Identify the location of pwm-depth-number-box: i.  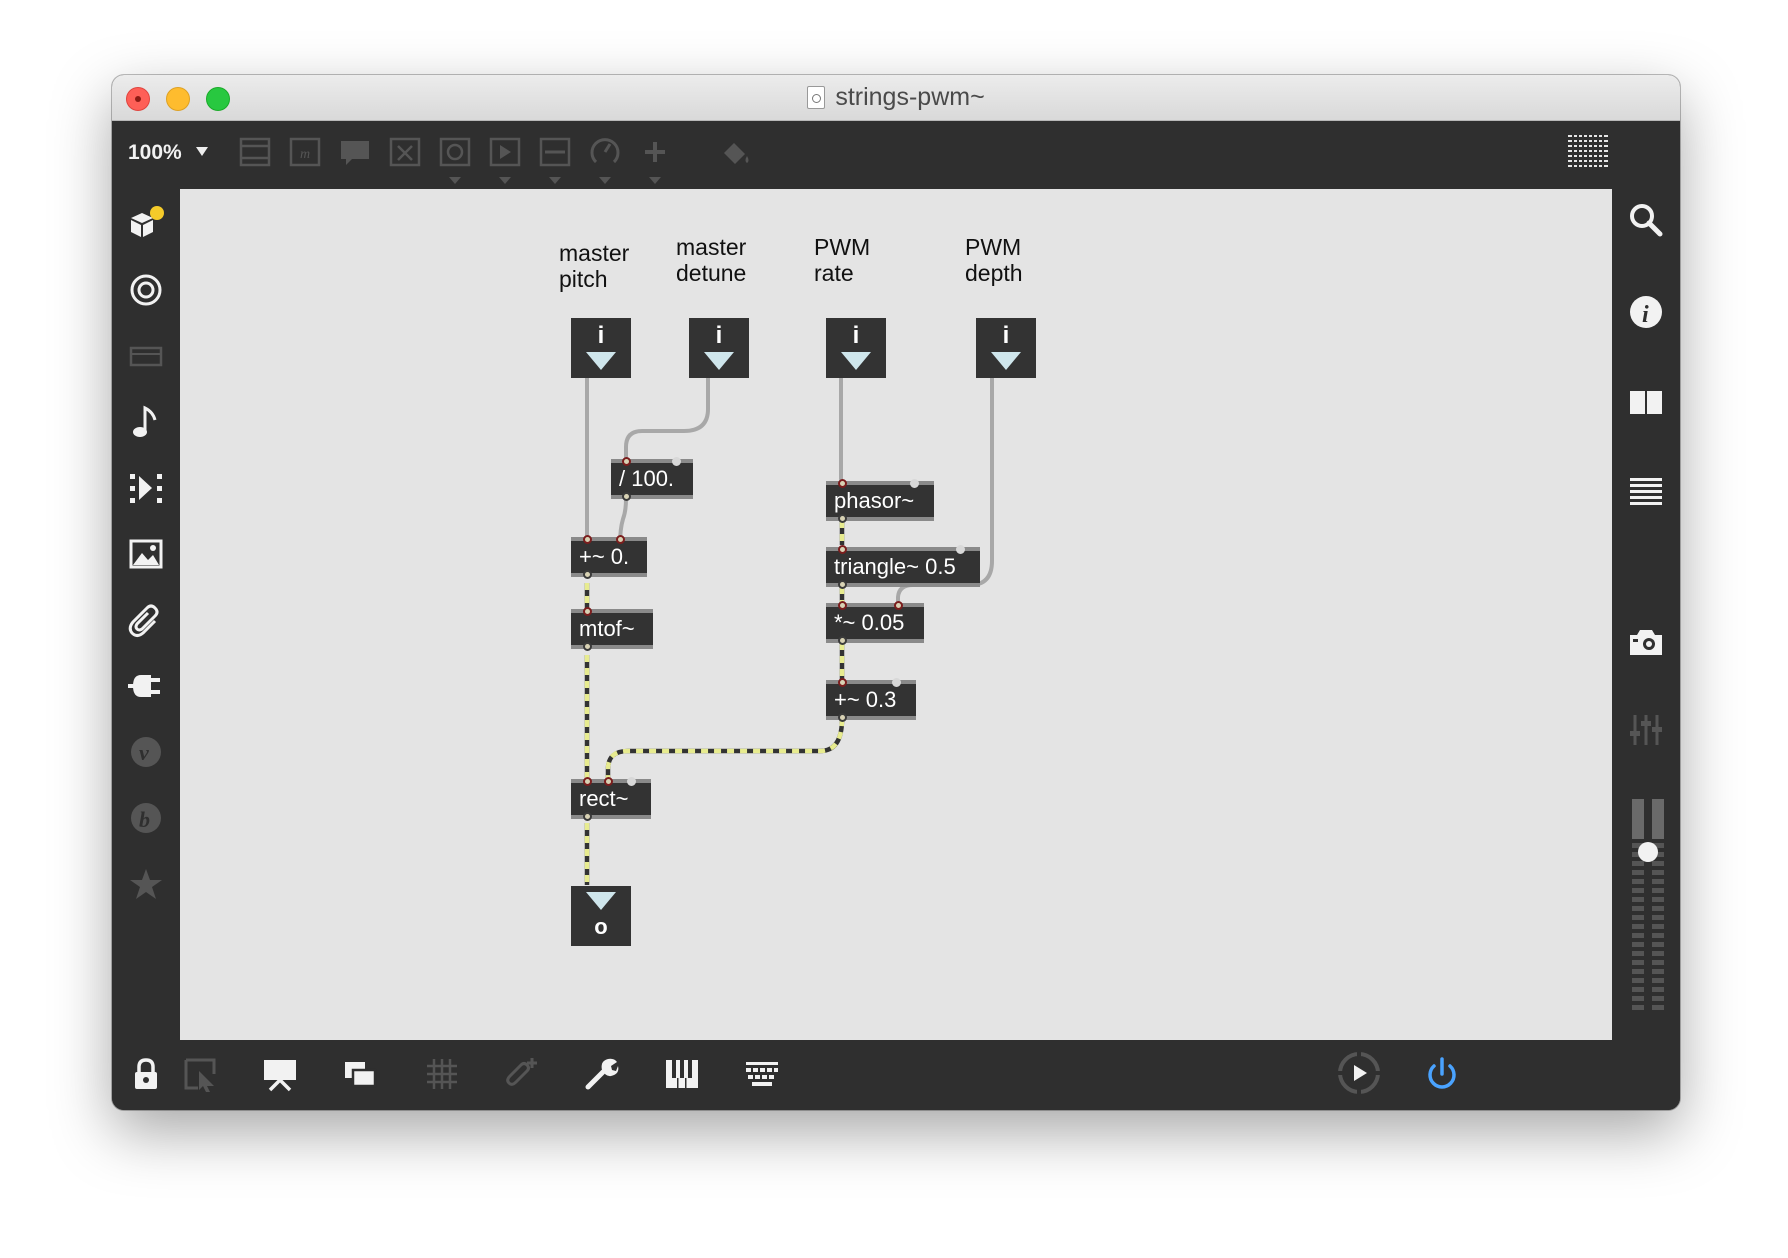
(1006, 348).